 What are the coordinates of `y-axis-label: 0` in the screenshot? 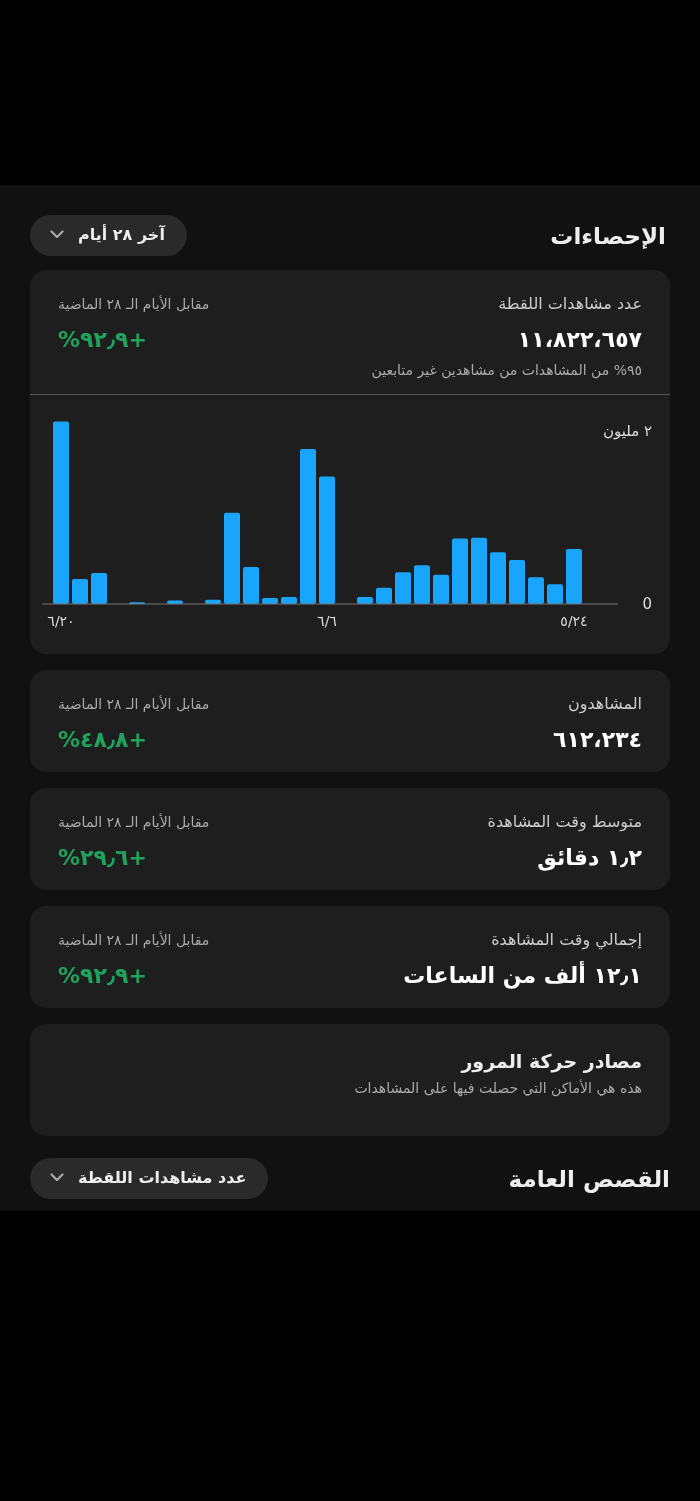 It's located at (647, 603).